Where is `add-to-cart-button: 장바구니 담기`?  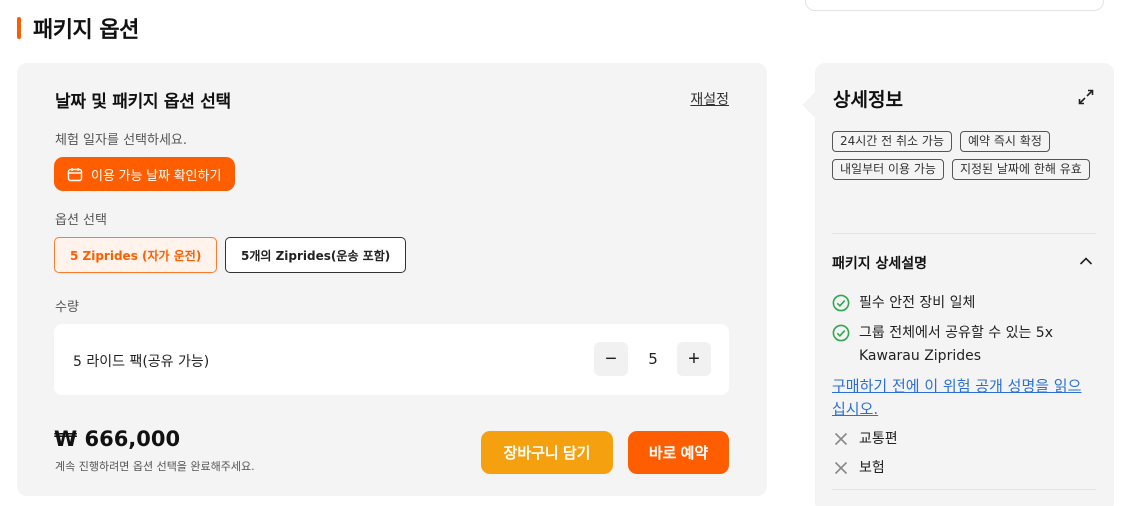 add-to-cart-button: 장바구니 담기 is located at coordinates (547, 452).